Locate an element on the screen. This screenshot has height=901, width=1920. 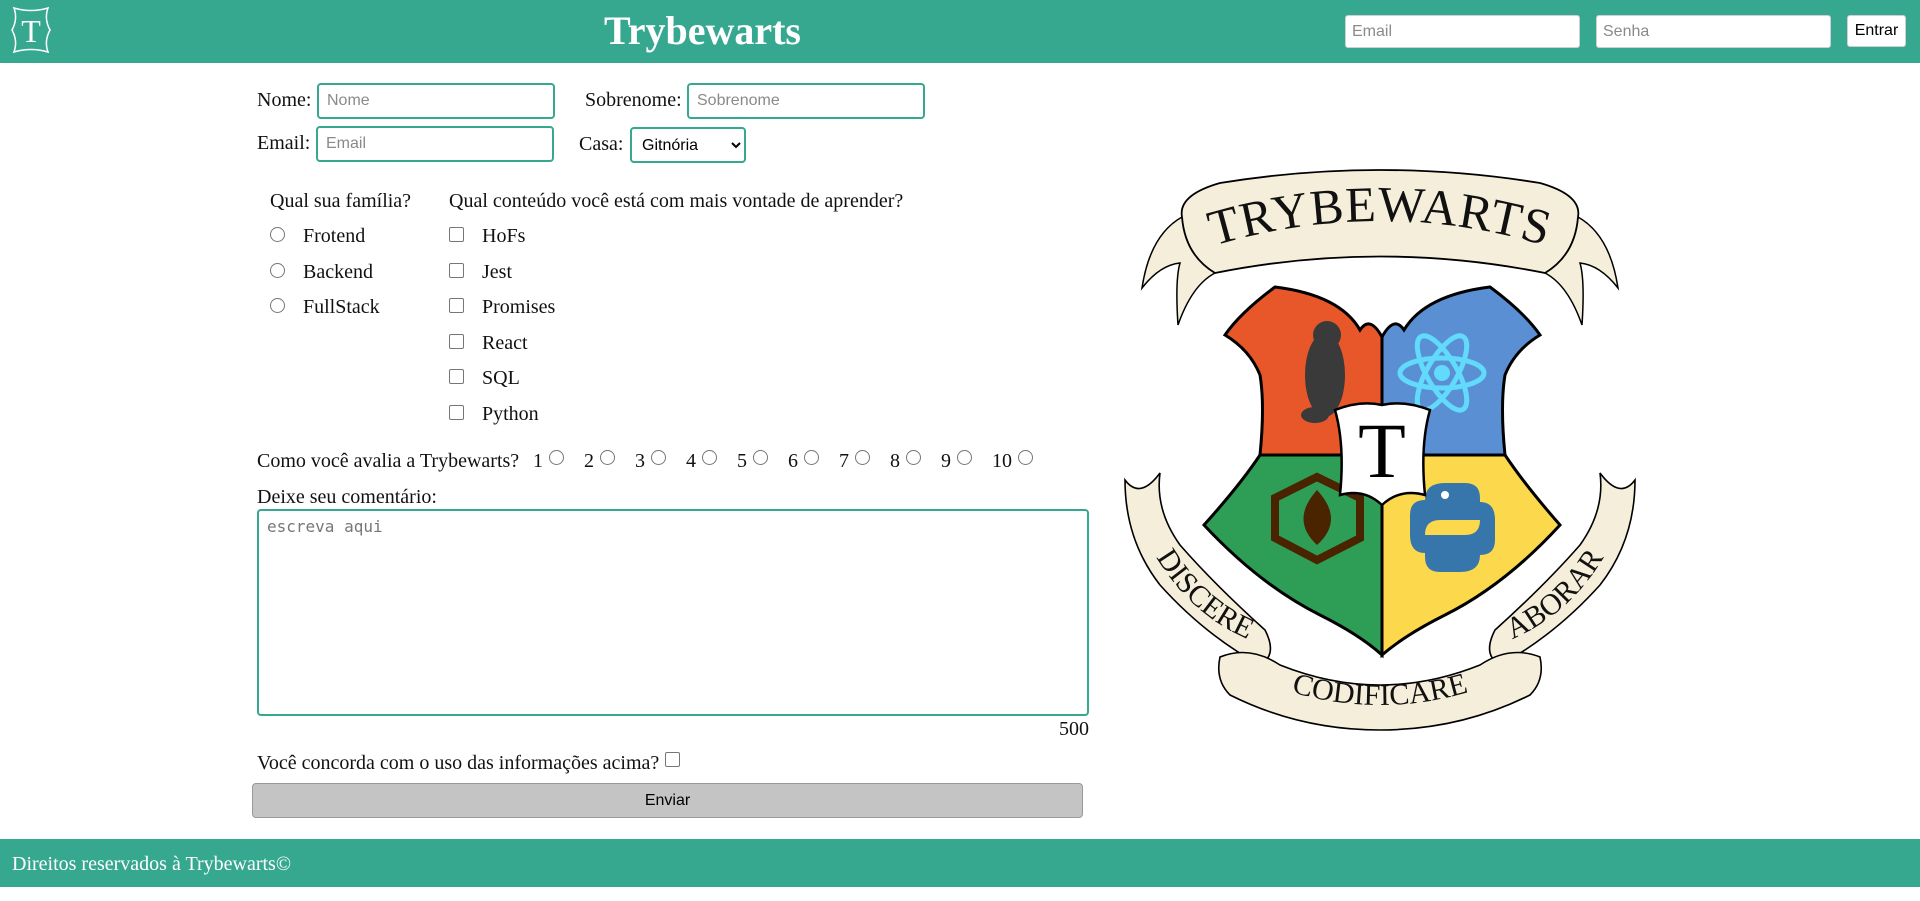
rate-option-7: 7 is located at coordinates (854, 461).